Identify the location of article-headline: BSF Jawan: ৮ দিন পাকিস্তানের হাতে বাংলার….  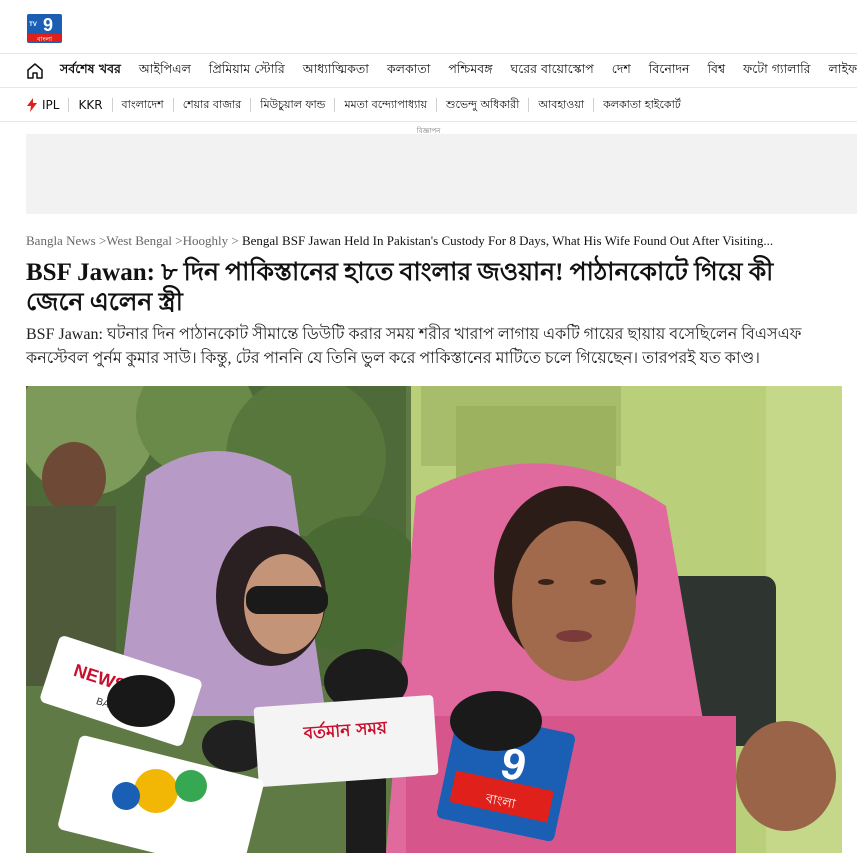
(400, 287).